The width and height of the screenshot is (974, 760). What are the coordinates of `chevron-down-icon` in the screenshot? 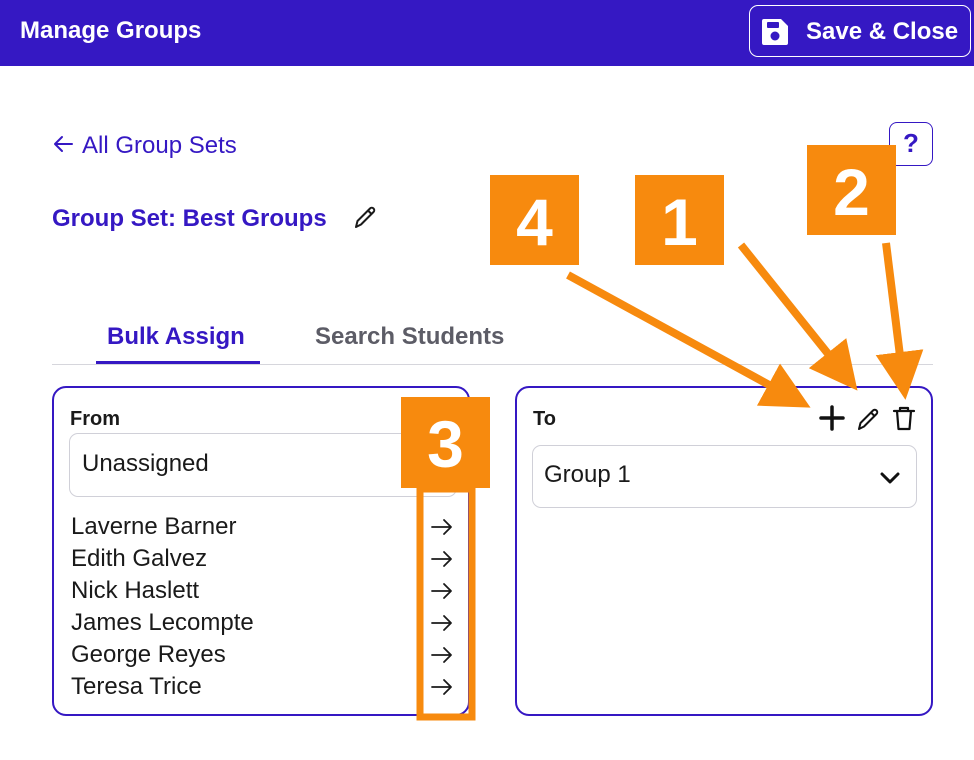 It's located at (890, 478).